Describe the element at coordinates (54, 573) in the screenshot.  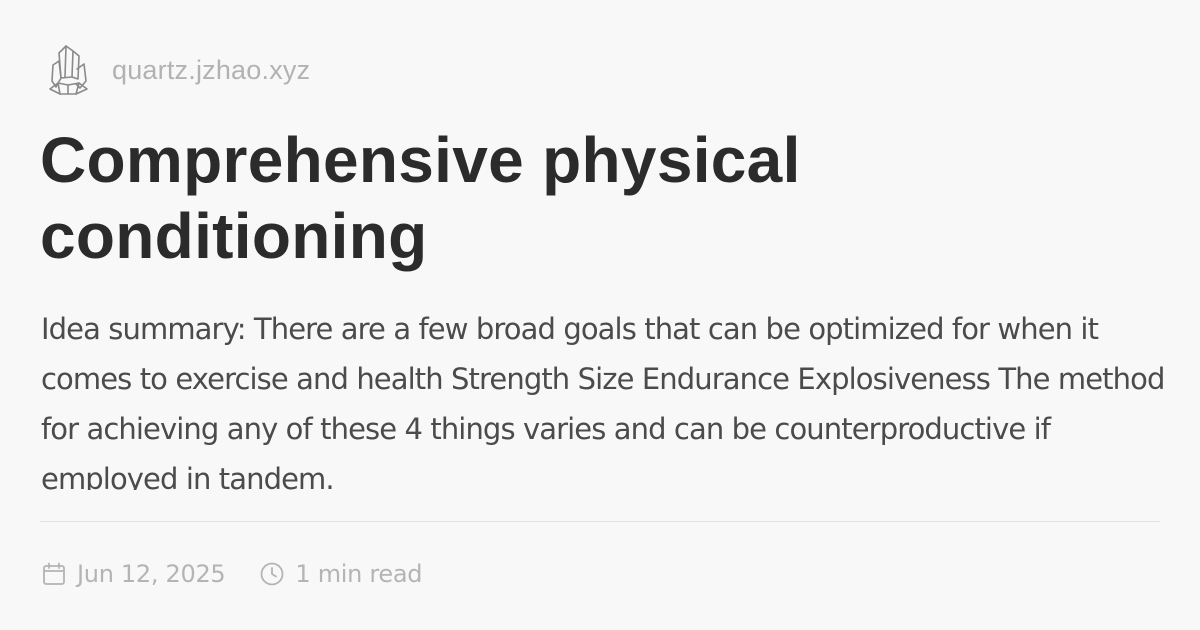
I see `calendar-icon` at that location.